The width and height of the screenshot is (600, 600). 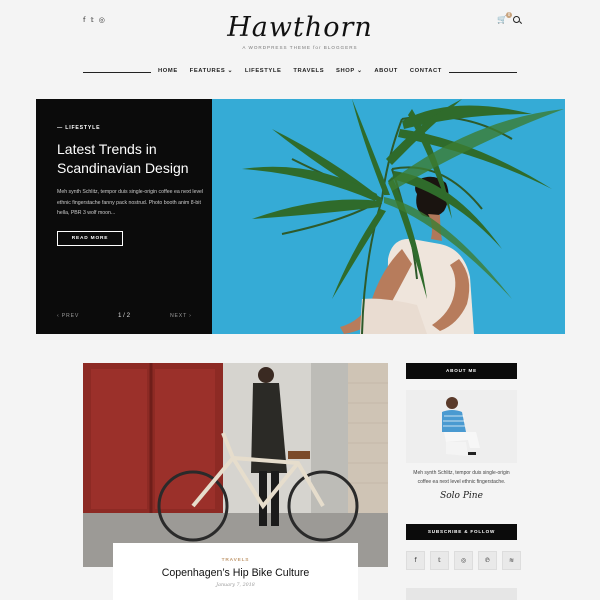 I want to click on cart-icon: 🛒 0, so click(x=504, y=18).